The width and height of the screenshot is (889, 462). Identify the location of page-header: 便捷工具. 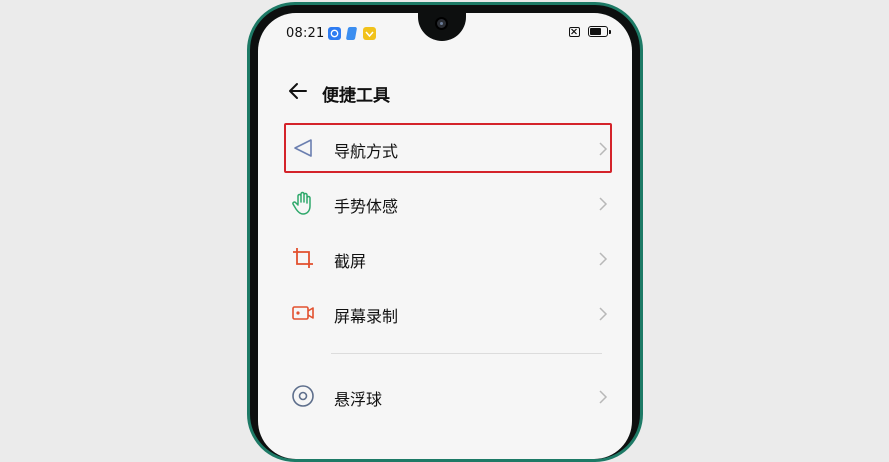
(445, 89).